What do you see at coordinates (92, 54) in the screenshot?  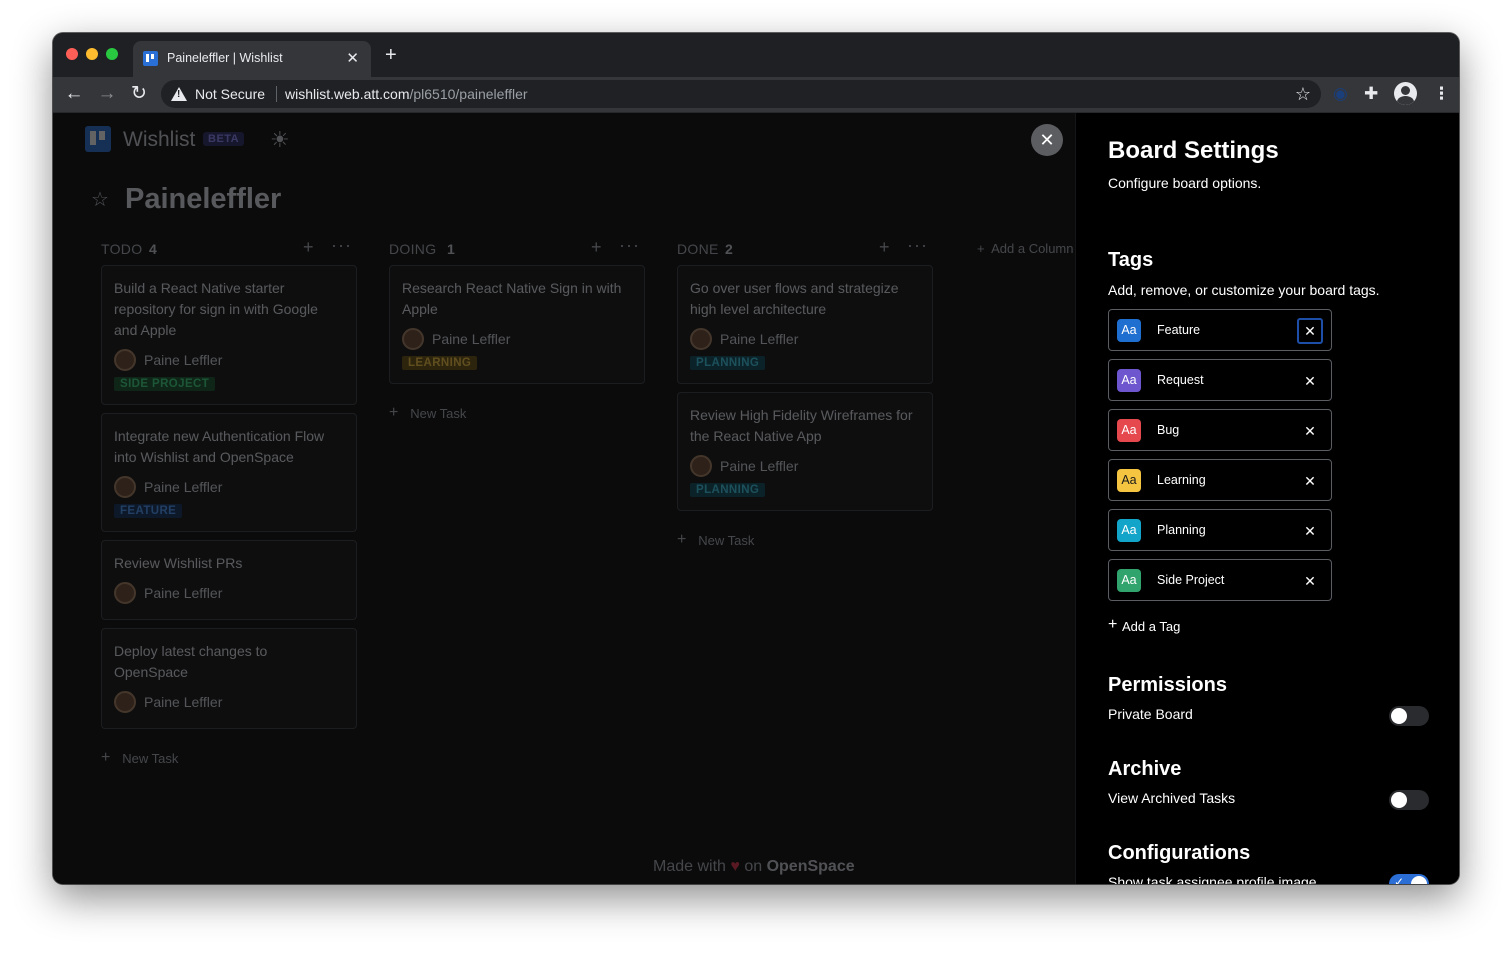 I see `minimize-window-button` at bounding box center [92, 54].